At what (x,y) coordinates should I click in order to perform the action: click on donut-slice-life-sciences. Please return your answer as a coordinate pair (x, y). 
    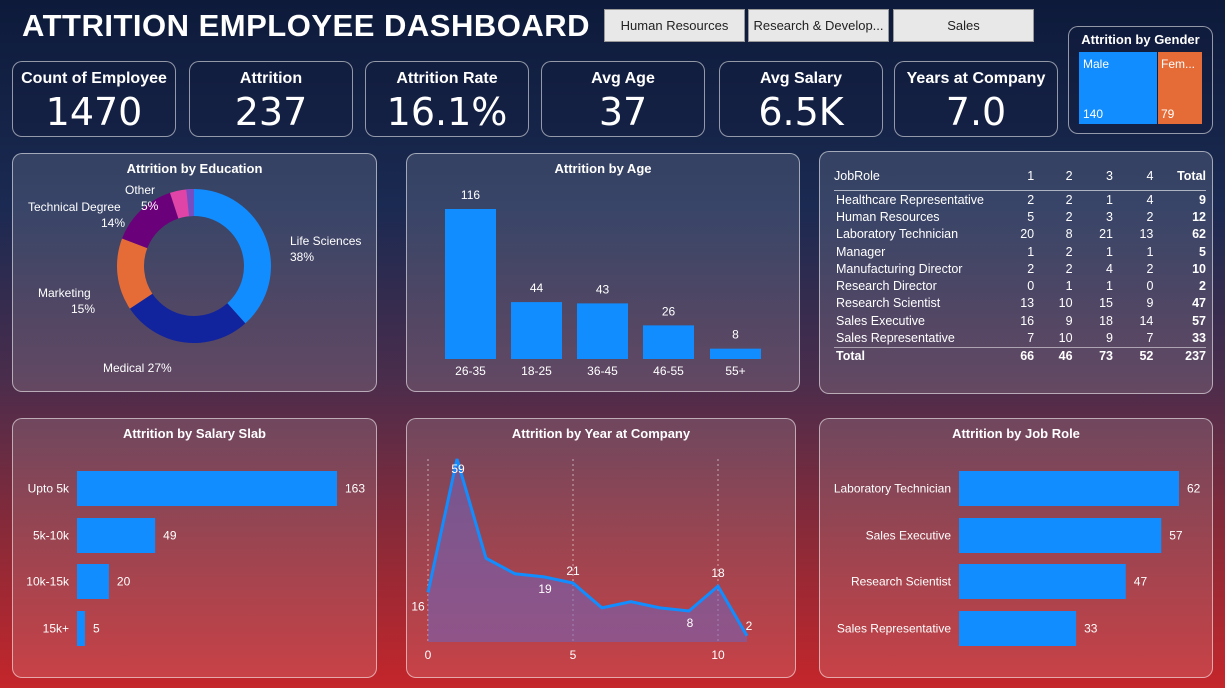
    Looking at the image, I should click on (232, 256).